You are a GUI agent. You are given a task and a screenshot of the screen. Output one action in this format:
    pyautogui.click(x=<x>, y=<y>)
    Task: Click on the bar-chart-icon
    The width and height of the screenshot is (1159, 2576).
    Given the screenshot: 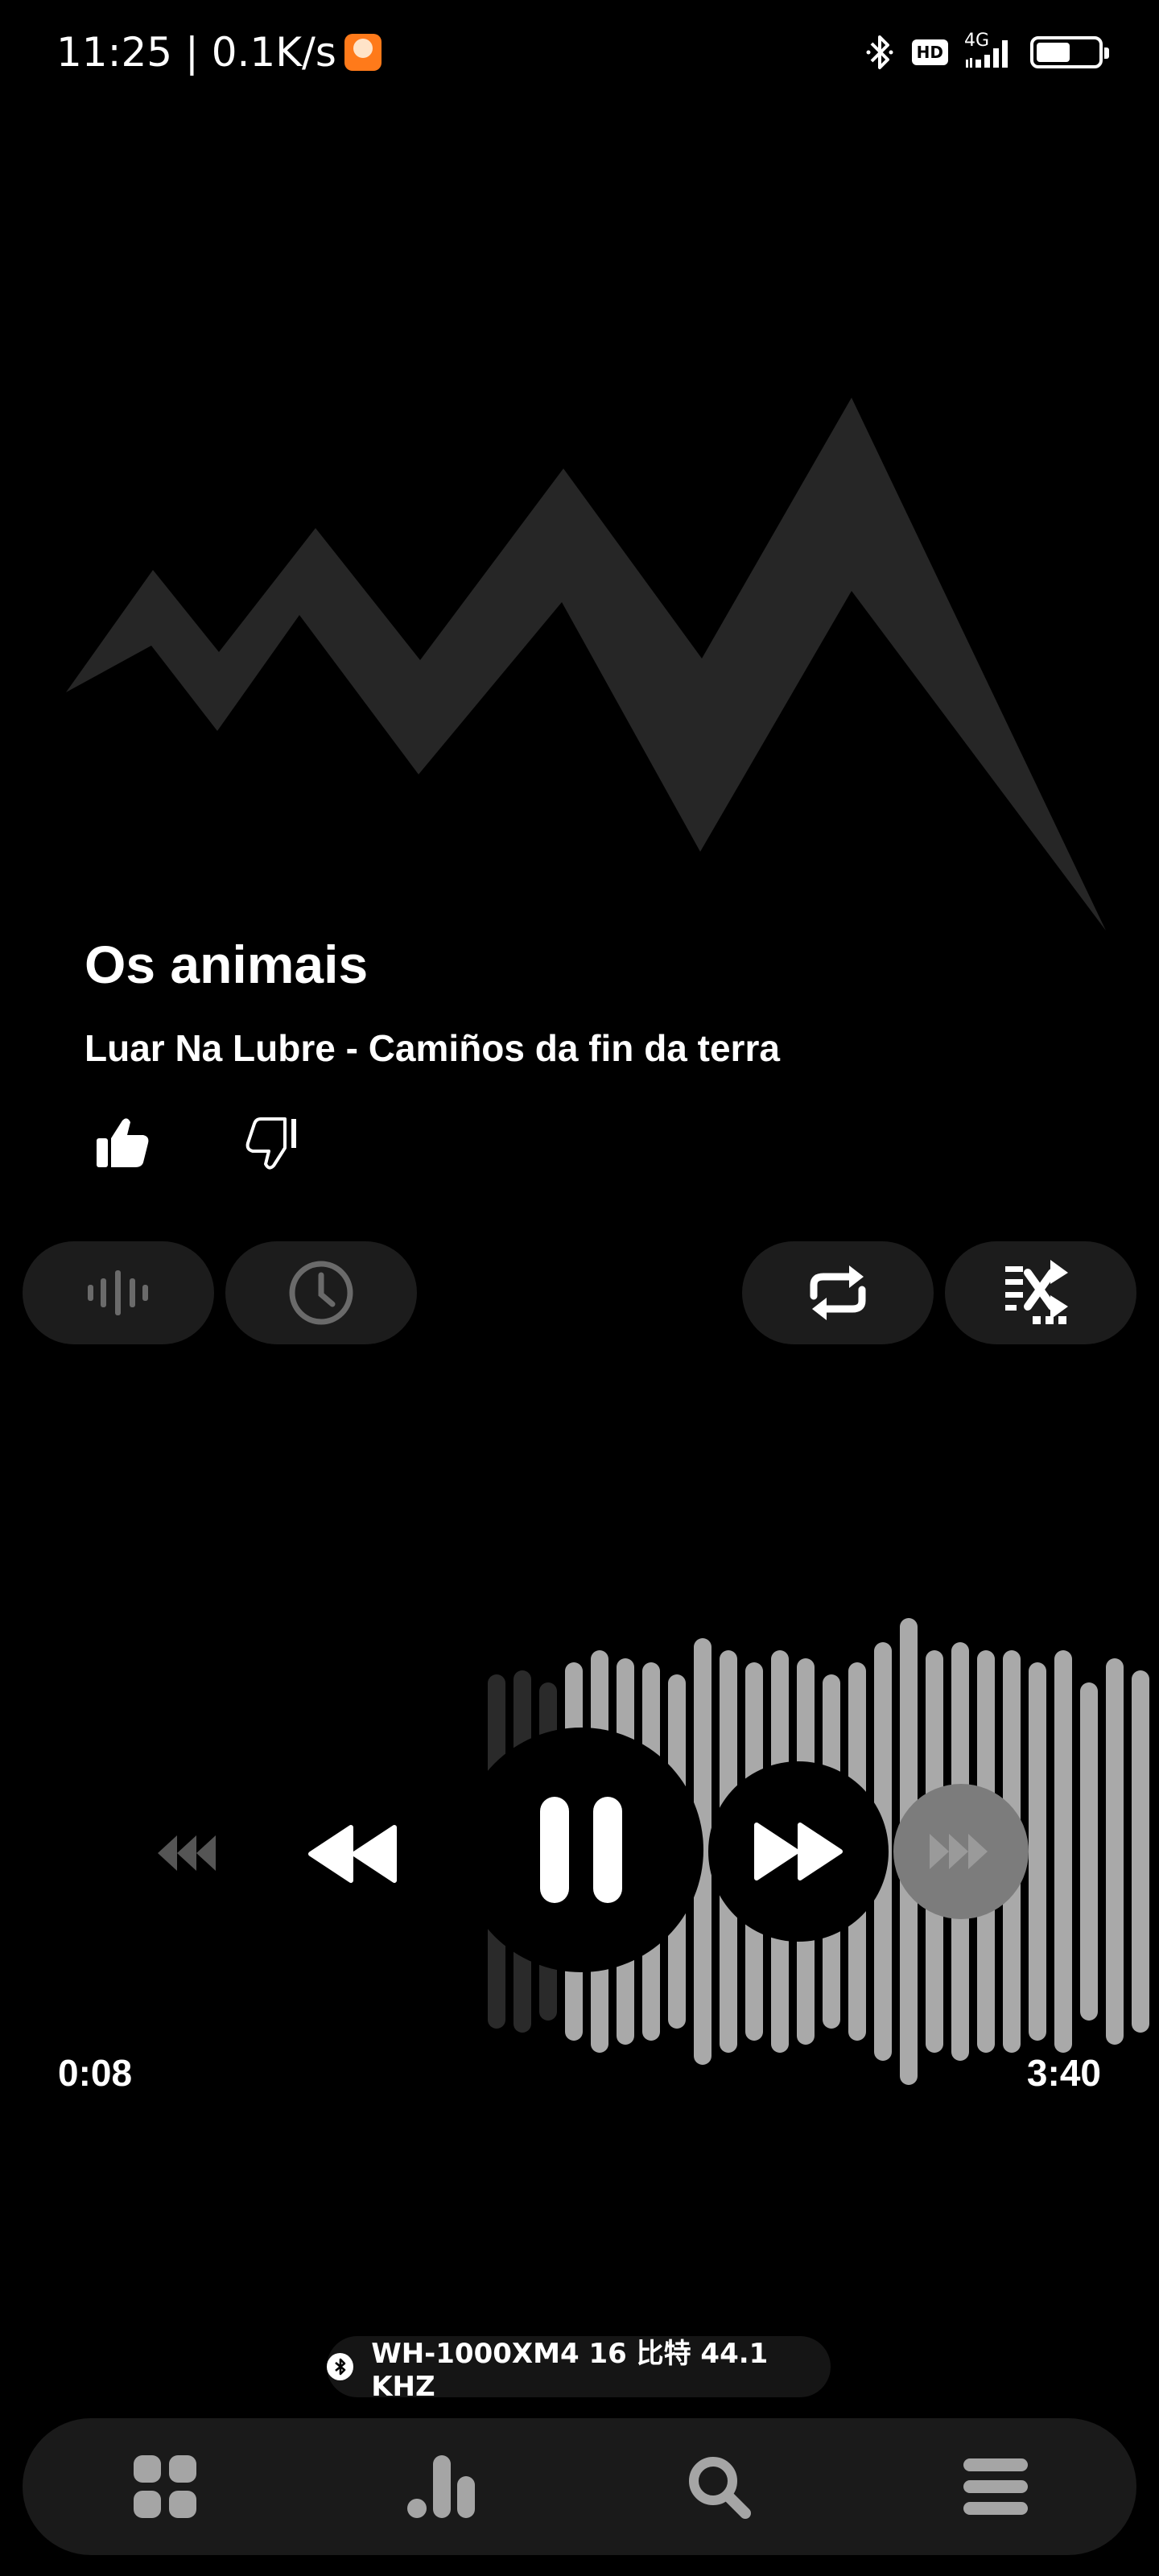 What is the action you would take?
    pyautogui.click(x=441, y=2486)
    